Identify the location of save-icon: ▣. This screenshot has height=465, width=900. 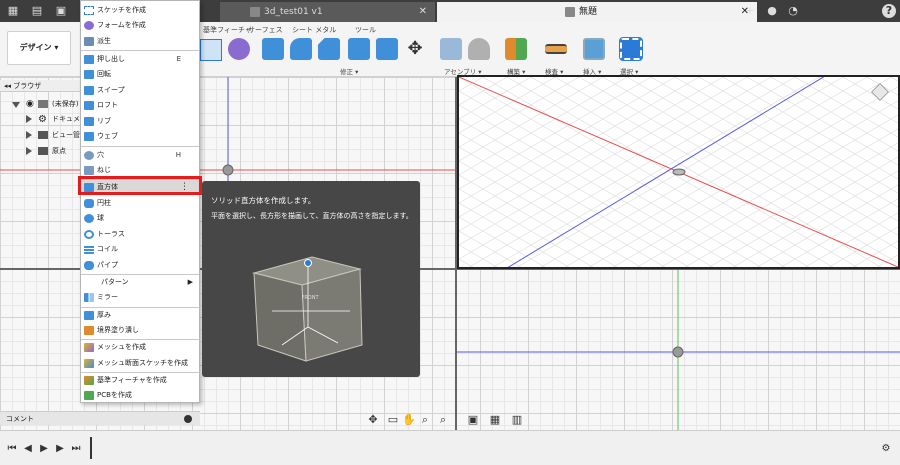
(61, 11).